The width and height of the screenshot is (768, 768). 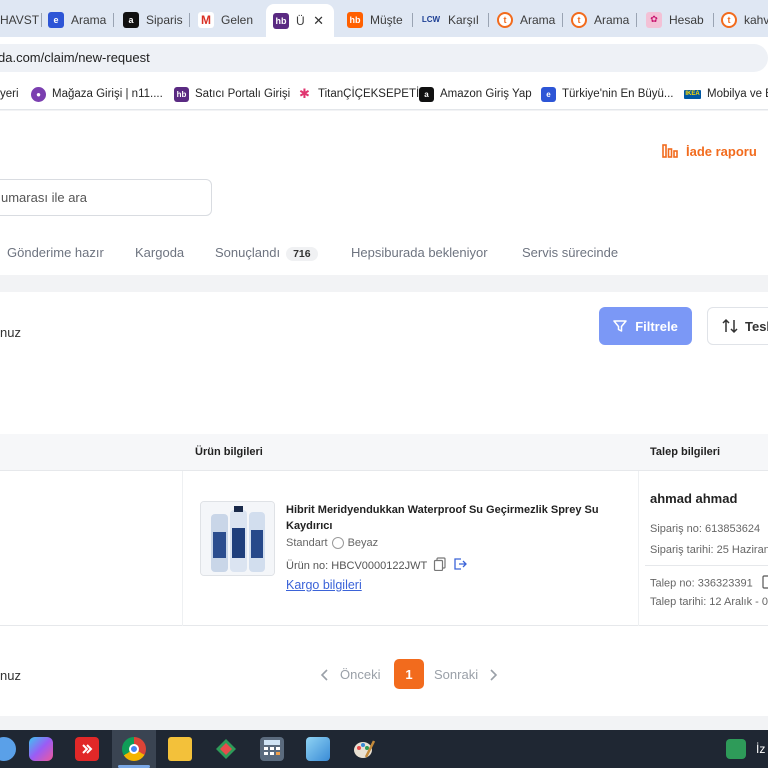 What do you see at coordinates (670, 151) in the screenshot?
I see `bar-chart-icon` at bounding box center [670, 151].